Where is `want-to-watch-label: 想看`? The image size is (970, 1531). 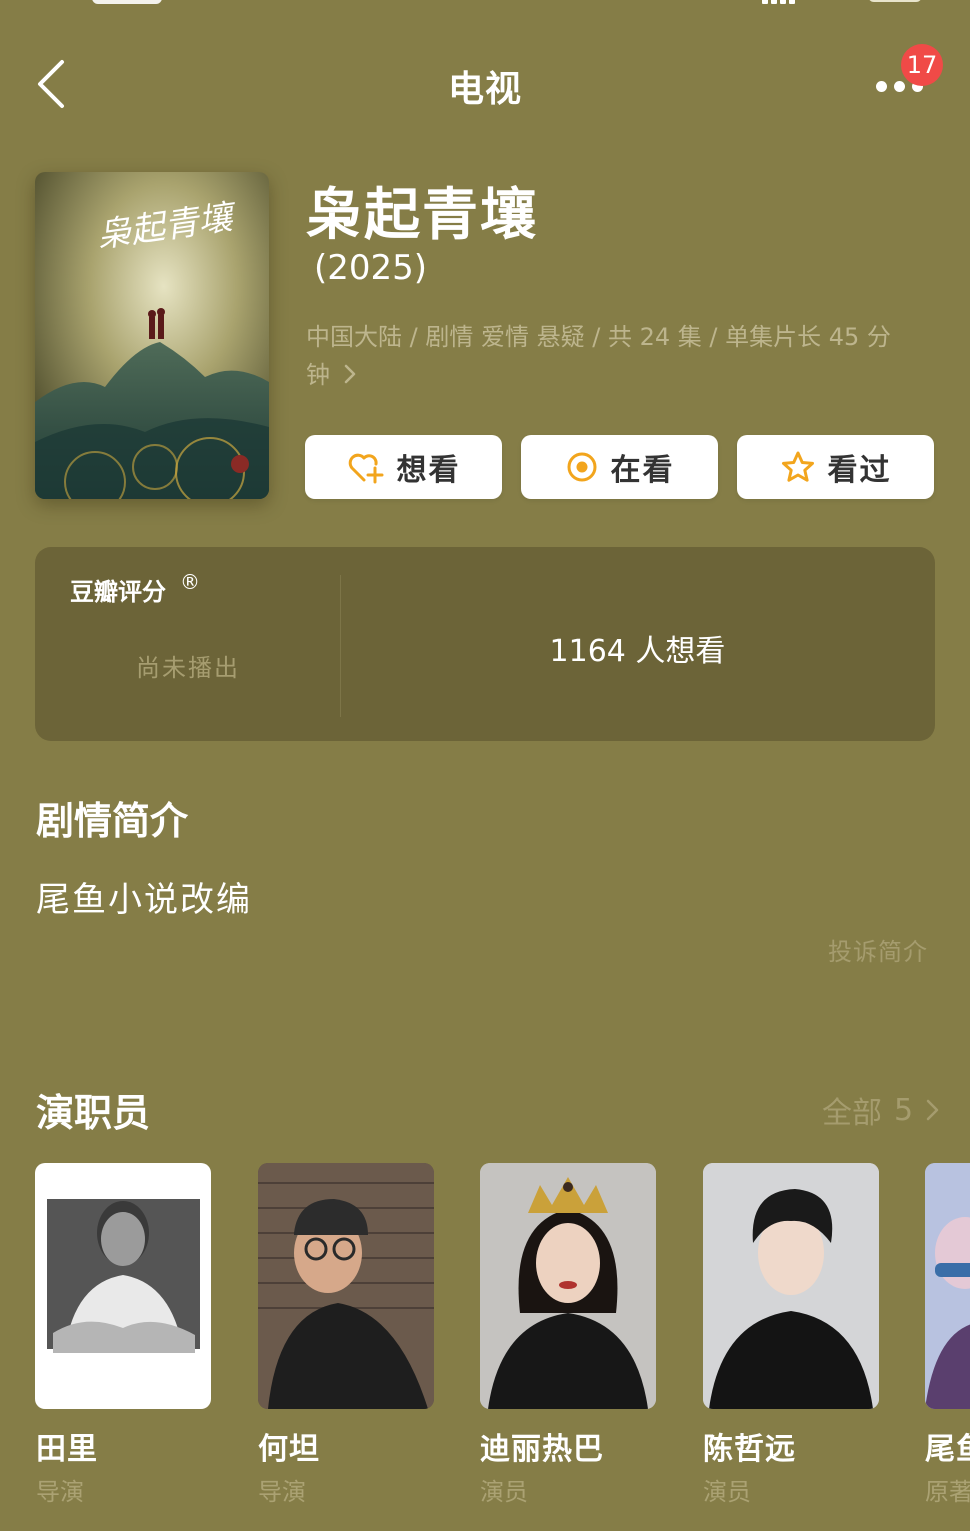 want-to-watch-label: 想看 is located at coordinates (428, 470).